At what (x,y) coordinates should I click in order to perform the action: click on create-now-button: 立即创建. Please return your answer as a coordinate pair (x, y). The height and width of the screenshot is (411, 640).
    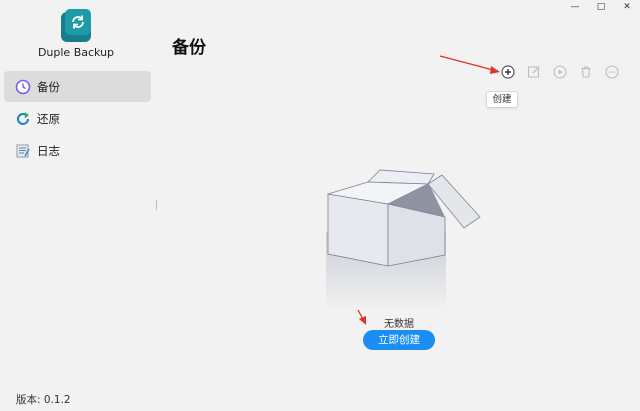
    Looking at the image, I should click on (399, 340).